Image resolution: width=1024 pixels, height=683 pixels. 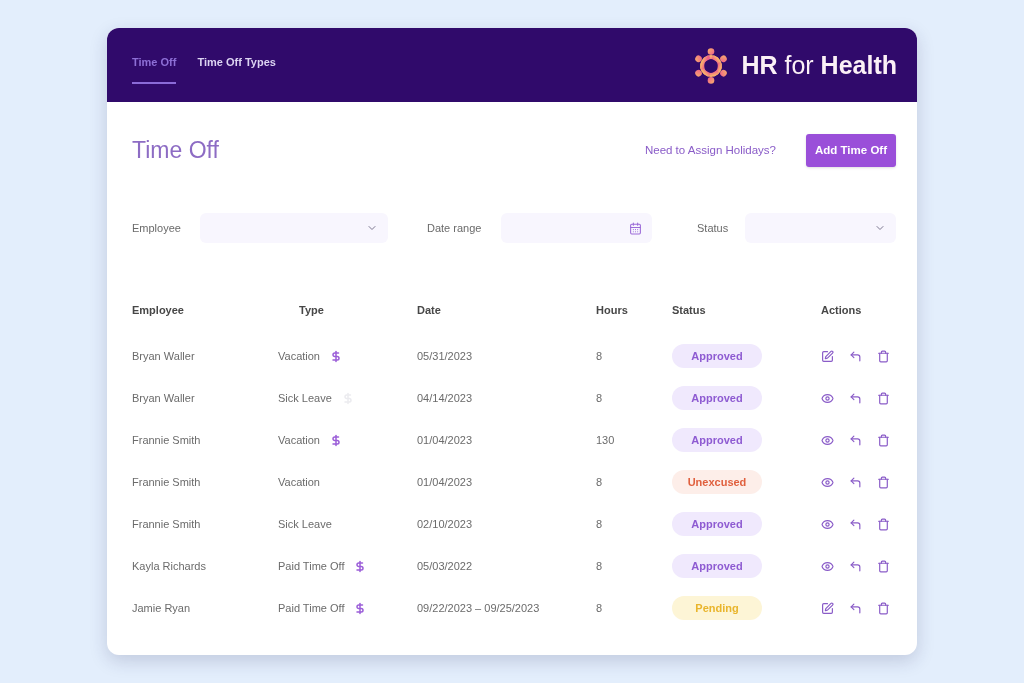 I want to click on date-cell-text: 02/10/2023, so click(x=445, y=524).